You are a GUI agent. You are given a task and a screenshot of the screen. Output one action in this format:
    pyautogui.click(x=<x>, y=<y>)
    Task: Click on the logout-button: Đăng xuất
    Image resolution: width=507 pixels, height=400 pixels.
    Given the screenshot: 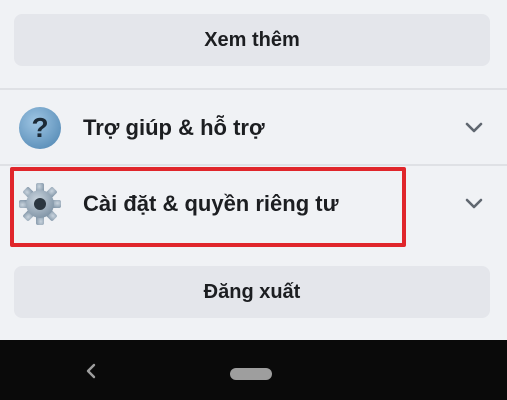 What is the action you would take?
    pyautogui.click(x=252, y=292)
    